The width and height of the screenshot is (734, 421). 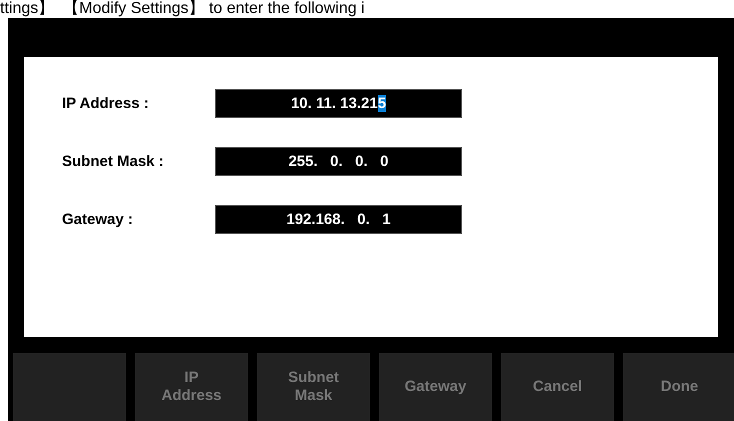 What do you see at coordinates (435, 387) in the screenshot?
I see `softkey-button: Gateway` at bounding box center [435, 387].